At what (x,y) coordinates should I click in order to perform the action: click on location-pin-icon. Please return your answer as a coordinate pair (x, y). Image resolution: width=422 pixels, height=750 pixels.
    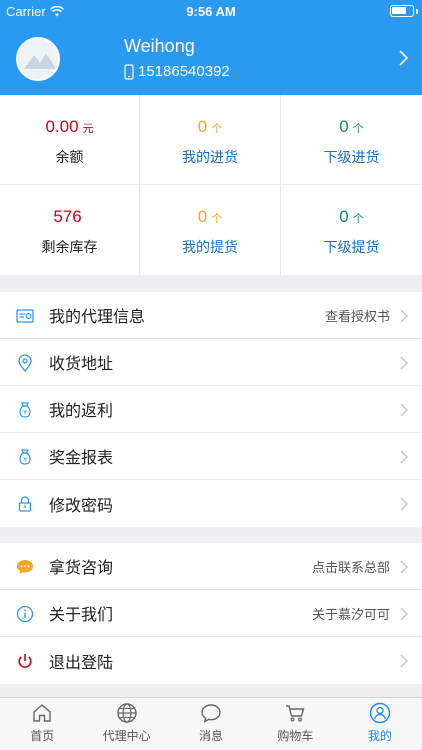
    Looking at the image, I should click on (25, 363).